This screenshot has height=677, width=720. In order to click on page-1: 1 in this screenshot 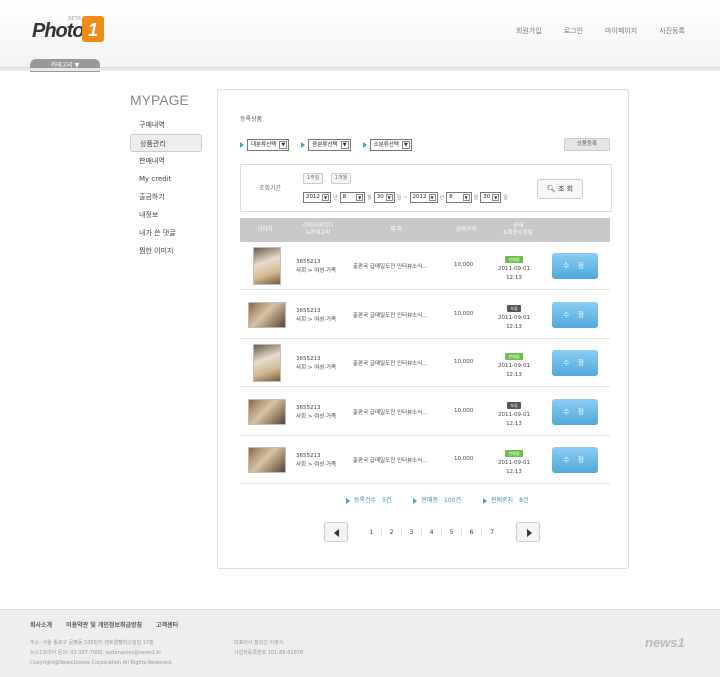, I will do `click(372, 532)`.